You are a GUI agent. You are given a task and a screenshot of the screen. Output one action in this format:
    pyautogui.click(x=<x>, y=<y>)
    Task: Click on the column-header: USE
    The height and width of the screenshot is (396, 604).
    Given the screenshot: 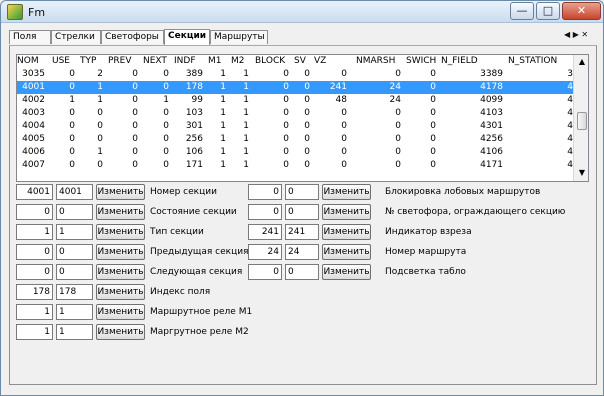 What is the action you would take?
    pyautogui.click(x=63, y=61)
    